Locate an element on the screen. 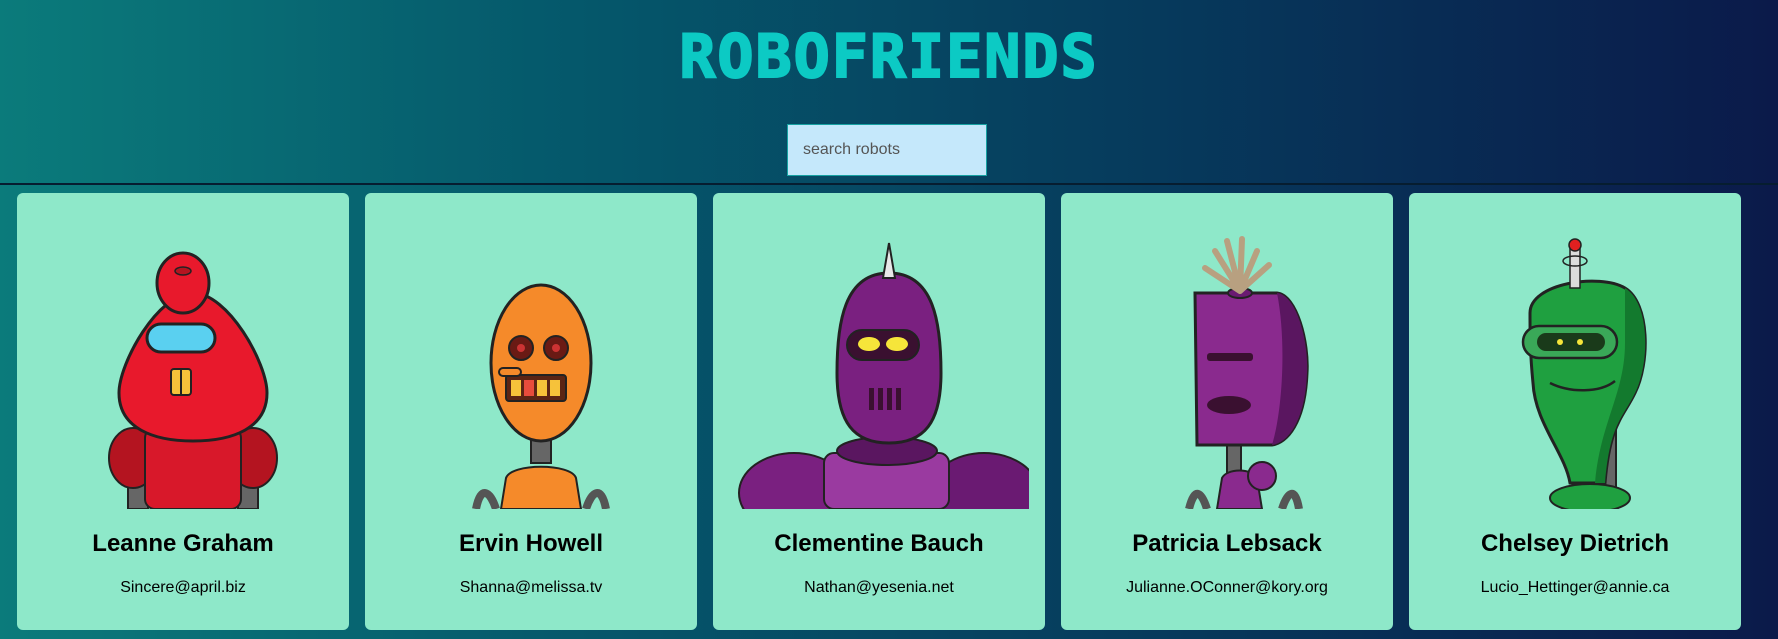 This screenshot has width=1778, height=639. robot-name: Patricia Lebsack is located at coordinates (1227, 543).